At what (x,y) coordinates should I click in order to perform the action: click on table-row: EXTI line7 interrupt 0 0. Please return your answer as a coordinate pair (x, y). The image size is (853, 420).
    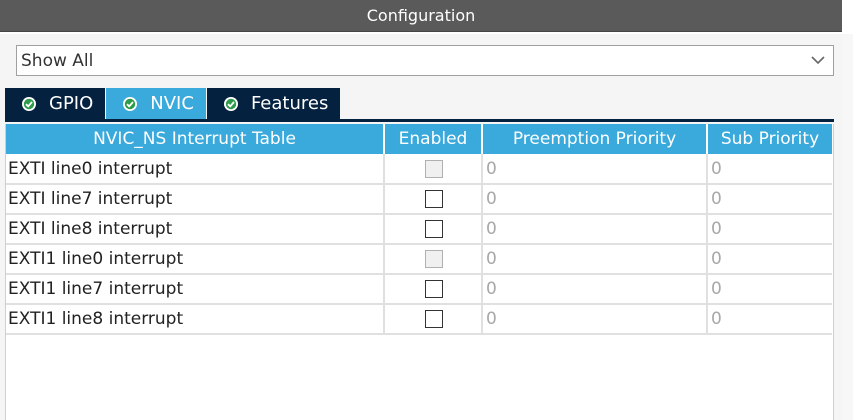
    Looking at the image, I should click on (419, 199).